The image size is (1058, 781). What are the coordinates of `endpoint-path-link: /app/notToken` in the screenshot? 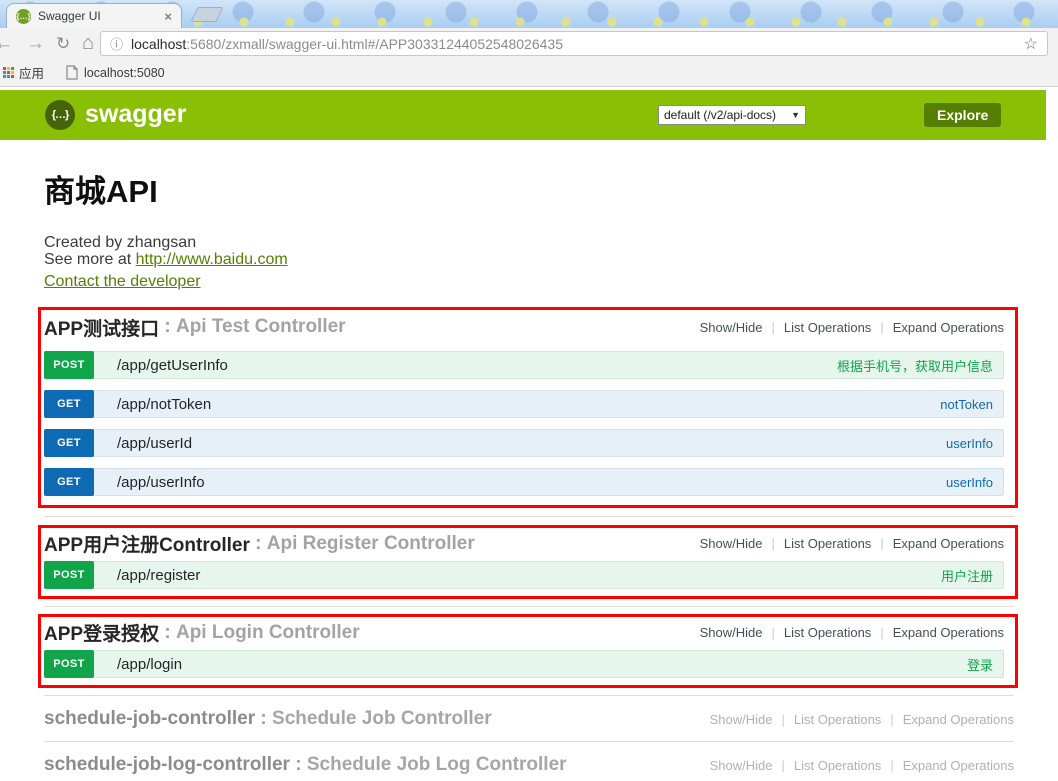 It's located at (164, 404).